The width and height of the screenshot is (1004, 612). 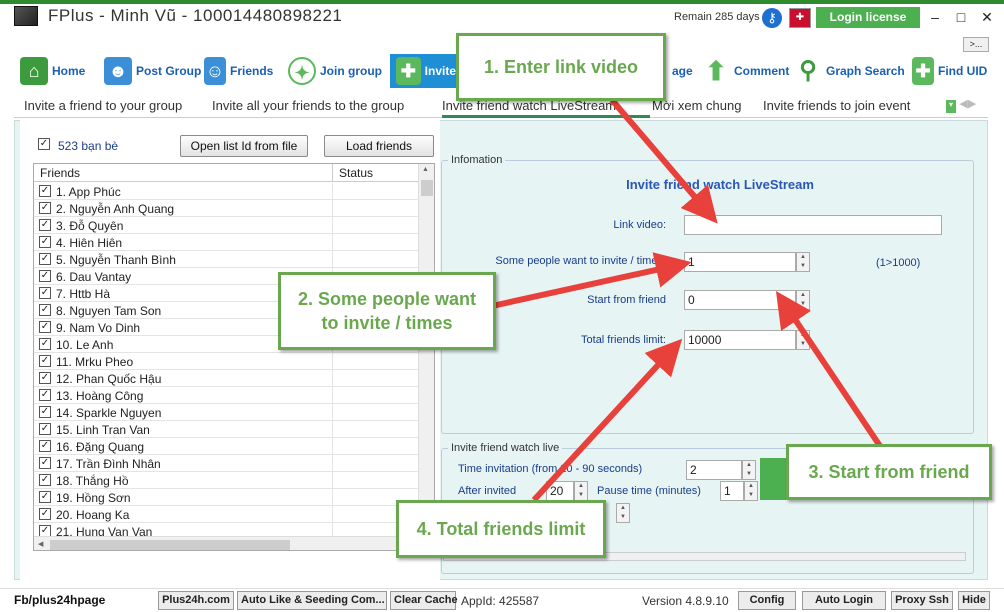 What do you see at coordinates (922, 600) in the screenshot?
I see `proxy-ssh-button: Proxy Ssh` at bounding box center [922, 600].